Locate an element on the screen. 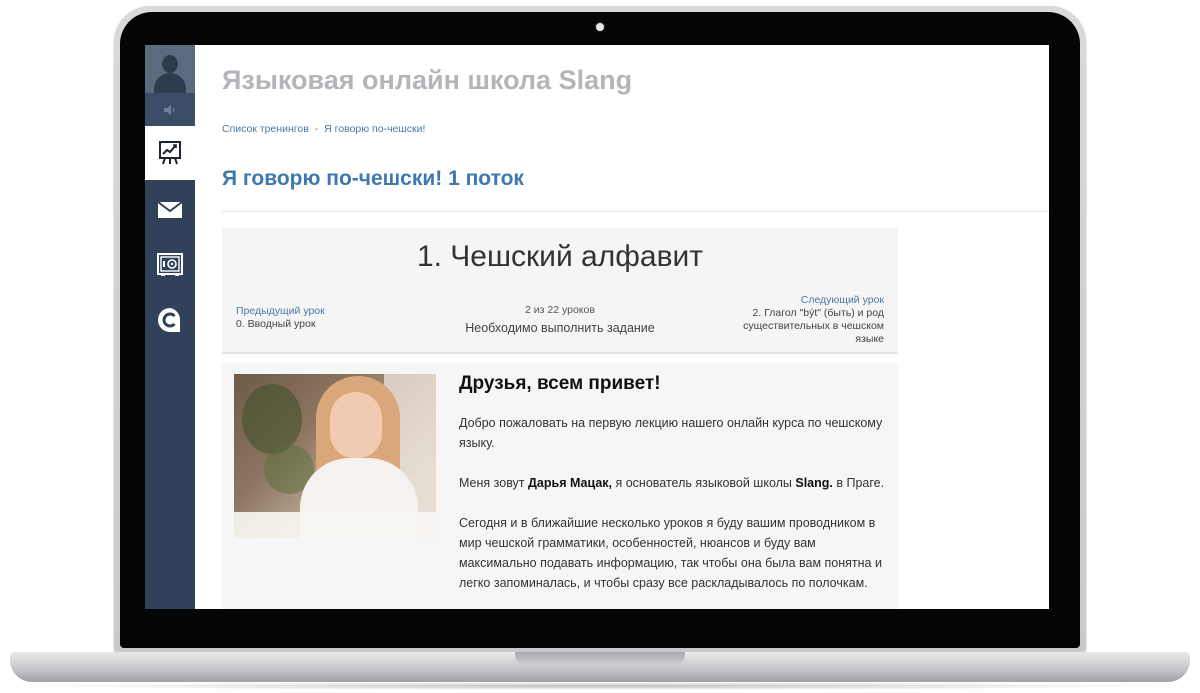 Image resolution: width=1200 pixels, height=693 pixels. prev-lesson-link: Предыдущий урок 0. Вводный урок is located at coordinates (326, 318).